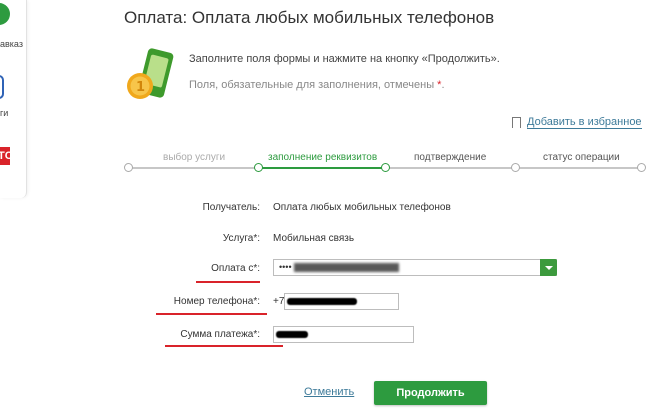  What do you see at coordinates (322, 168) in the screenshot?
I see `stepper-line-active` at bounding box center [322, 168].